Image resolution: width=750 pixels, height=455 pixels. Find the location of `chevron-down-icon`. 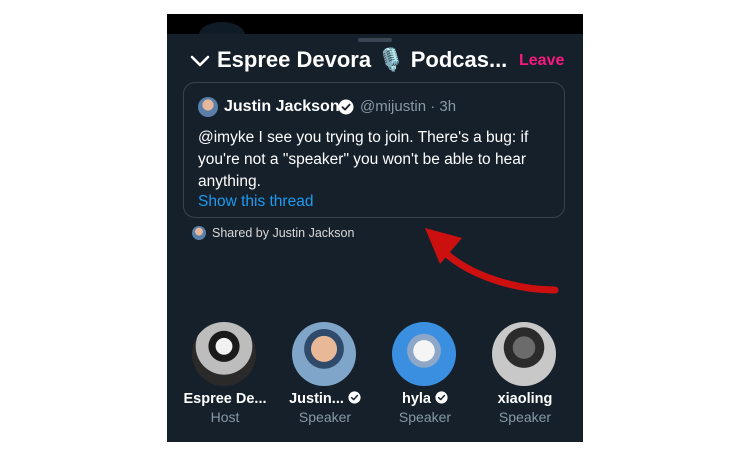

chevron-down-icon is located at coordinates (200, 61).